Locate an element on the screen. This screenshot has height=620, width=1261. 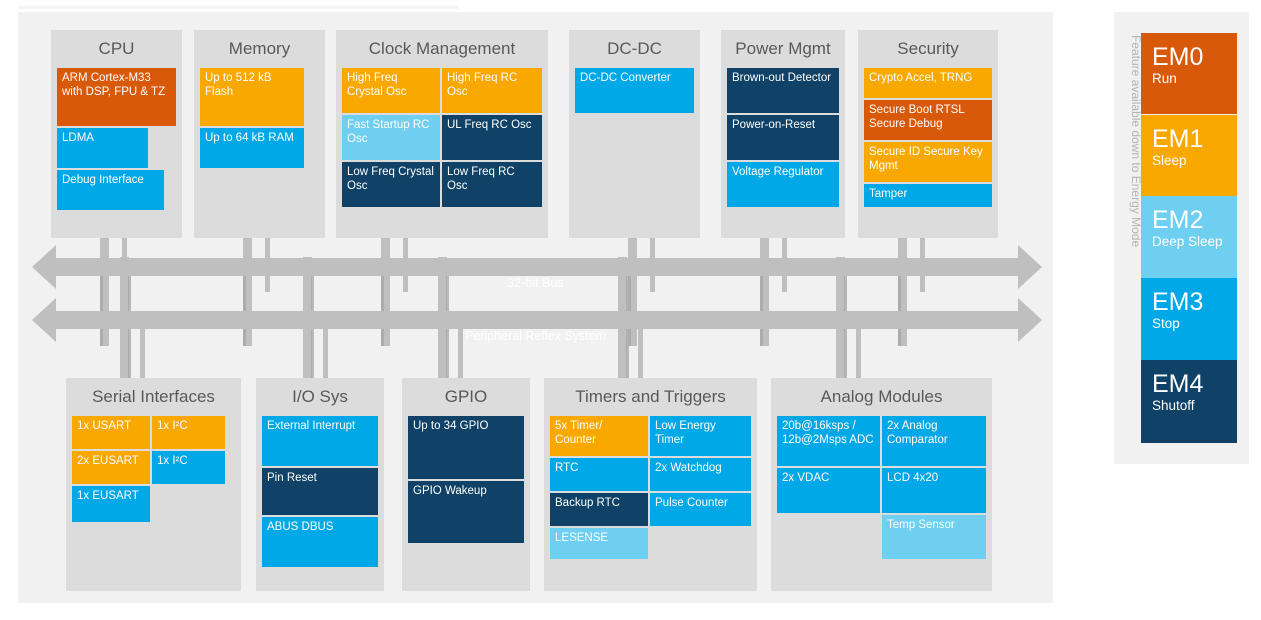
block-flash: Up to 512 kB Flash is located at coordinates (252, 97).